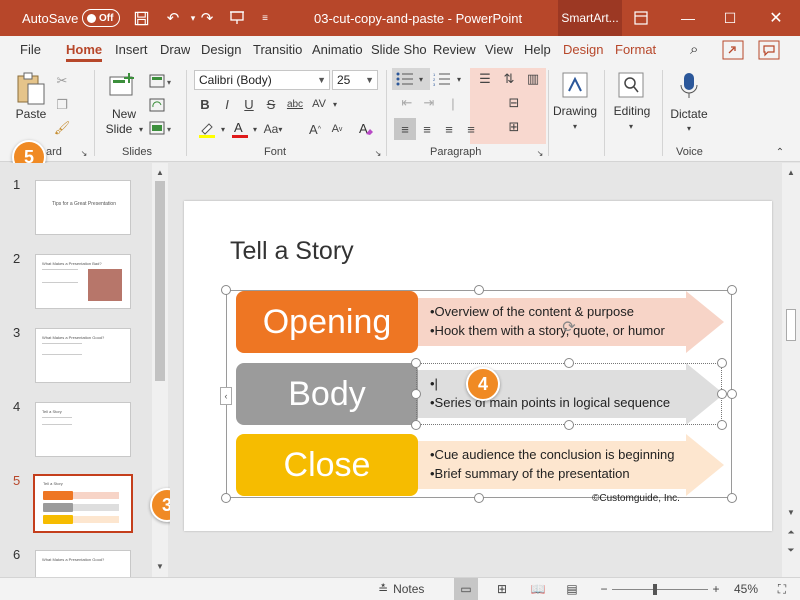 This screenshot has height=600, width=800. What do you see at coordinates (401, 589) in the screenshot?
I see `notes-button: ≛ Notes` at bounding box center [401, 589].